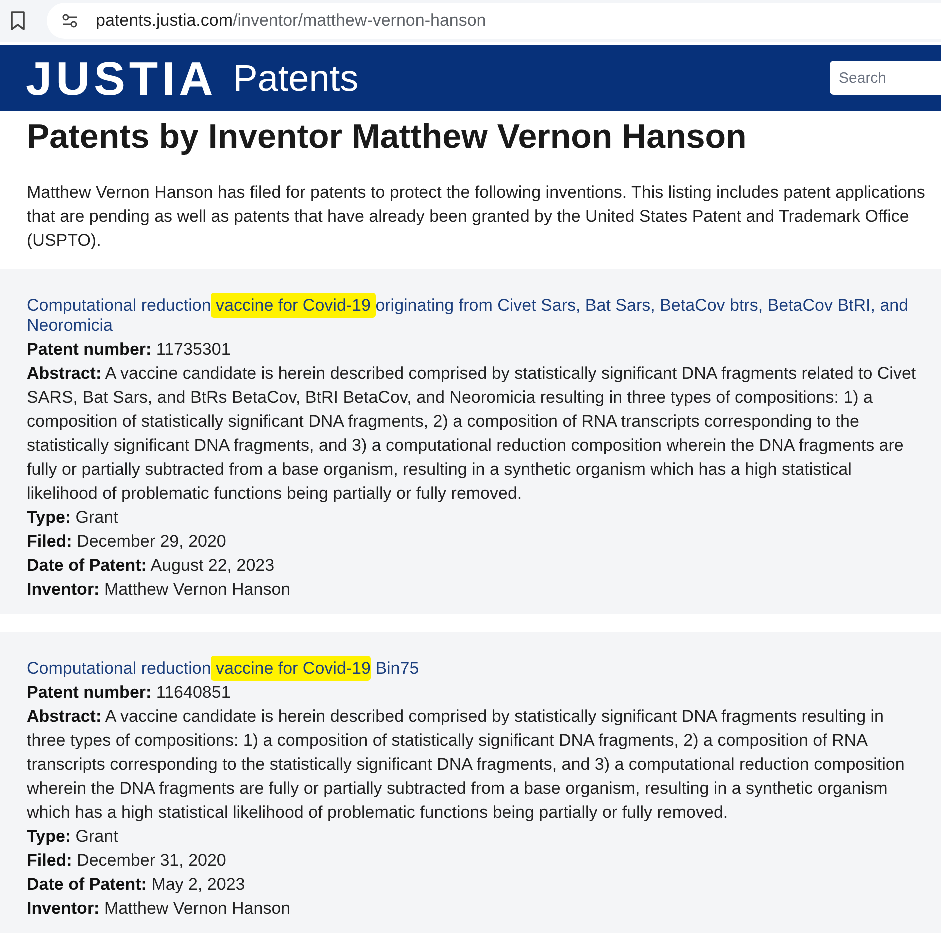  Describe the element at coordinates (477, 669) in the screenshot. I see `patent-title-link: Computational reduction vaccine for Covid-19 Bin75` at that location.